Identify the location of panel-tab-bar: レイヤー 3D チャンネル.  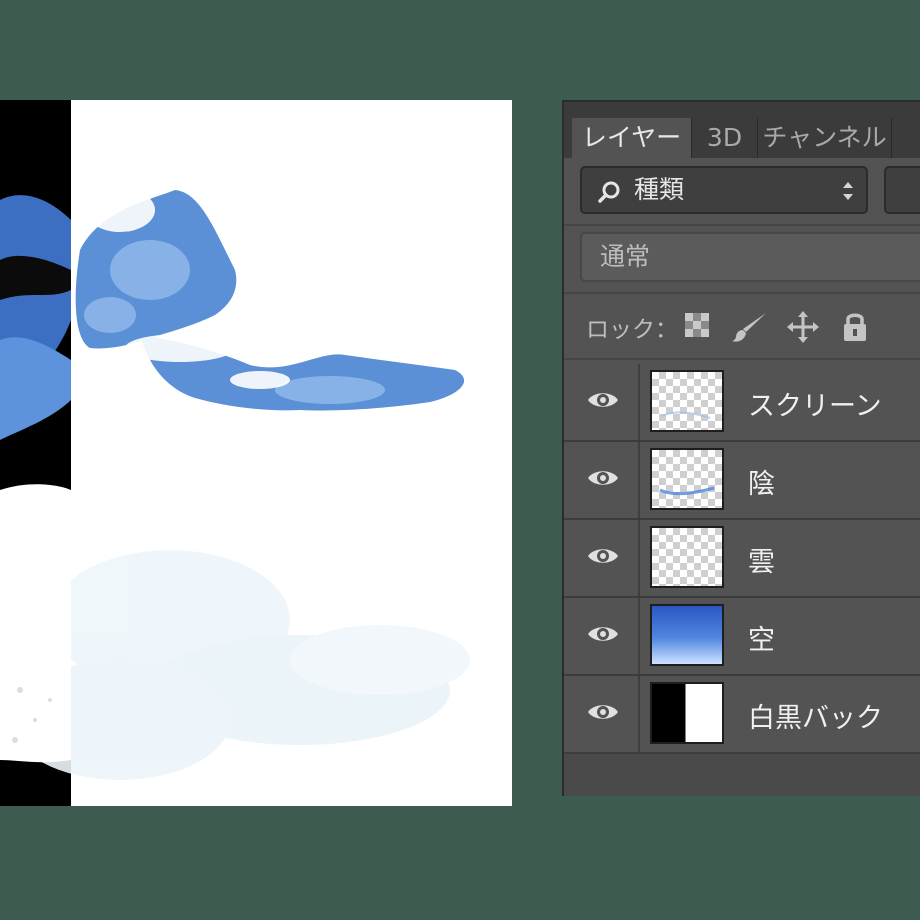
(742, 130).